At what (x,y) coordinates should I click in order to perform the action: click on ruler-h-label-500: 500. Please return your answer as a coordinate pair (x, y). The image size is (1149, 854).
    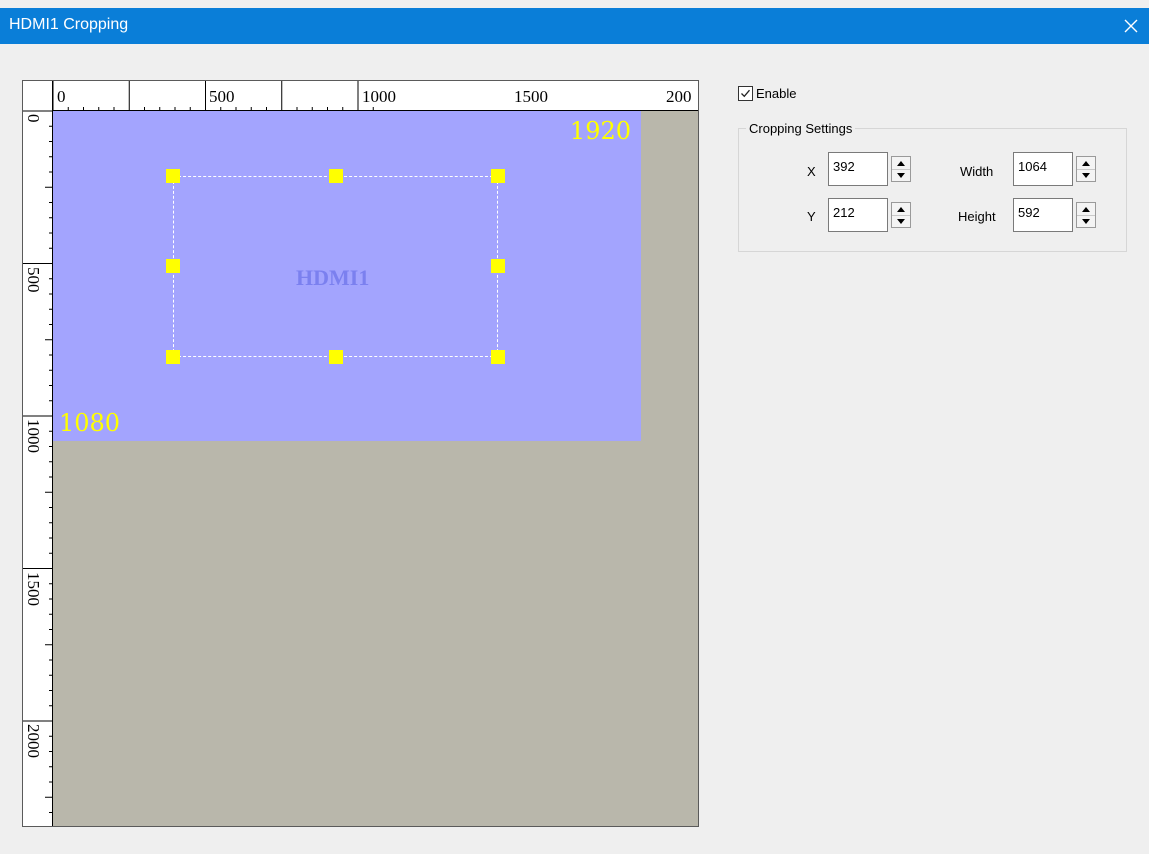
    Looking at the image, I should click on (222, 96).